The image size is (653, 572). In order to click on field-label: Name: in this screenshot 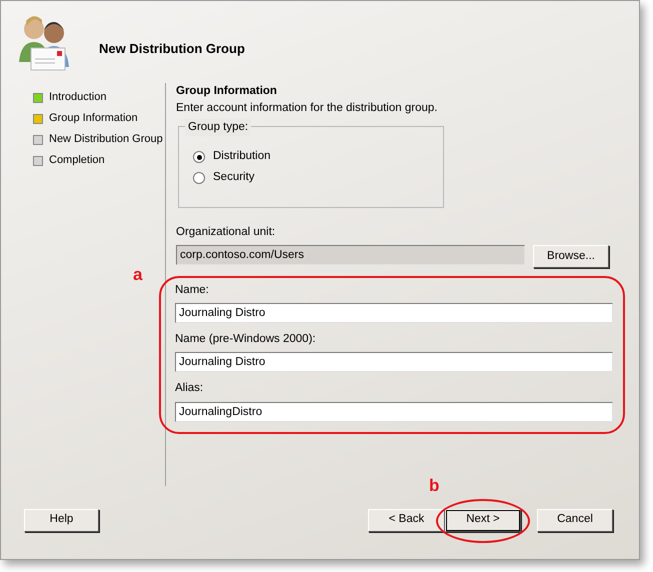, I will do `click(192, 290)`.